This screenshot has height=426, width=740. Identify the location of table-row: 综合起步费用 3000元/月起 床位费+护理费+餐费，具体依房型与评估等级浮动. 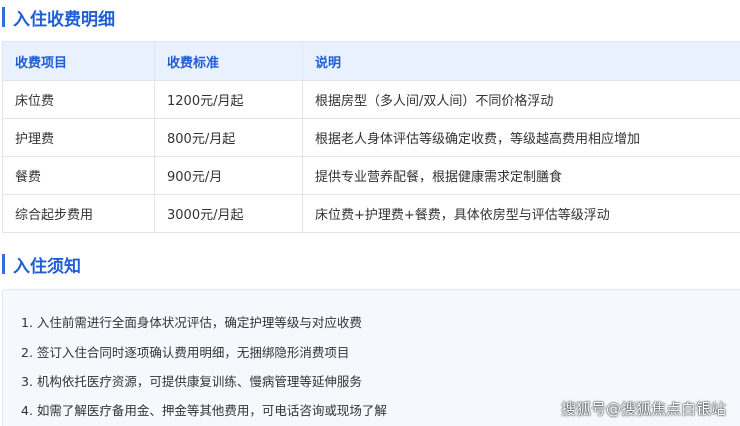
(371, 213).